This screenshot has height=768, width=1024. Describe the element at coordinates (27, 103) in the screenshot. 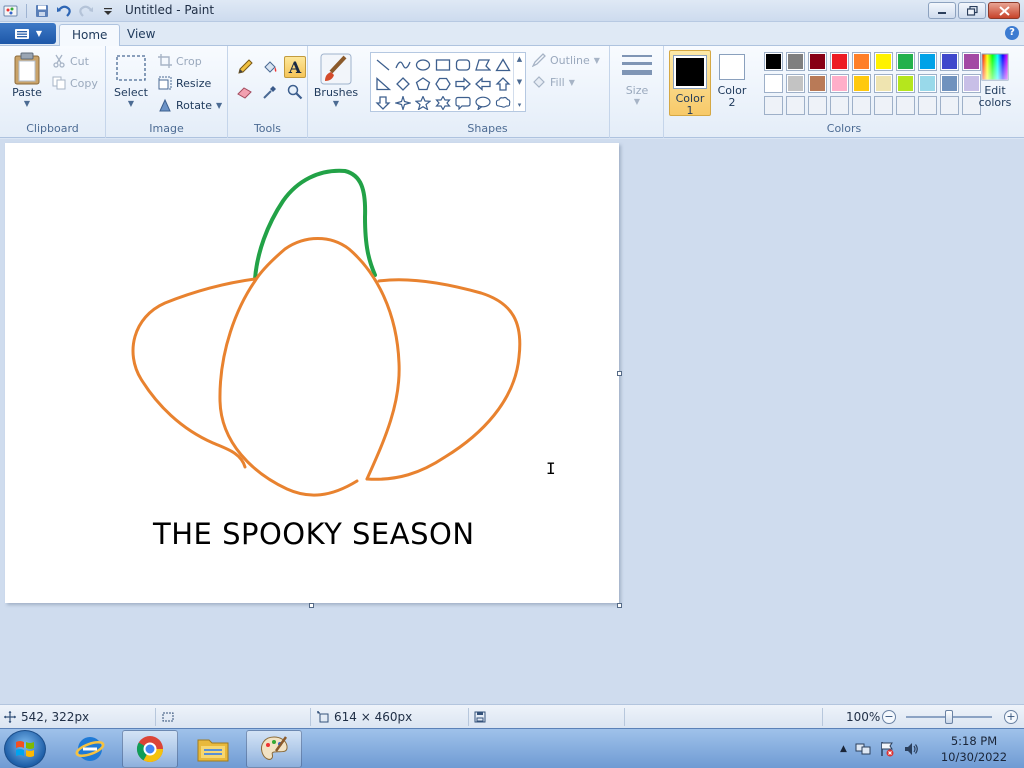

I see `paste-dropdown-icon: ▼` at that location.